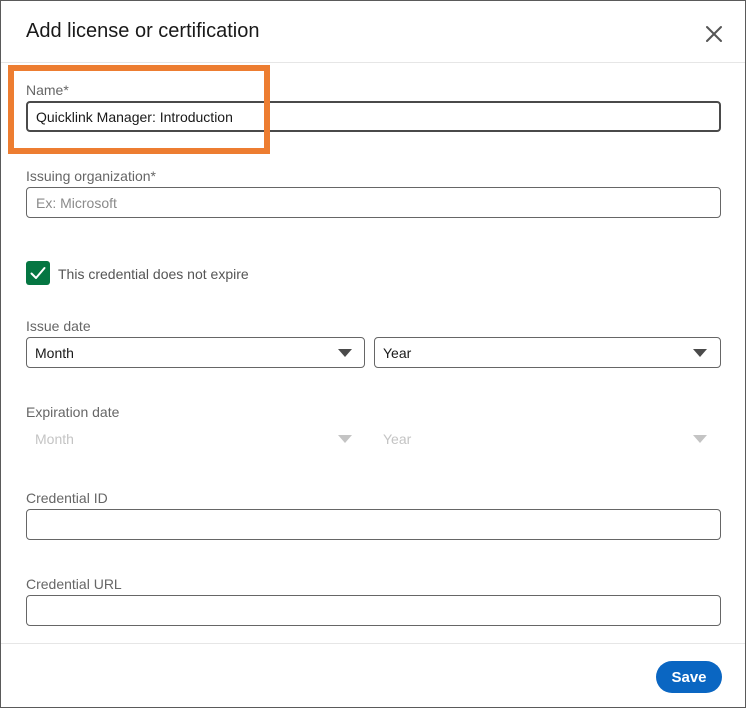  What do you see at coordinates (54, 353) in the screenshot?
I see `issue-month-value: Month` at bounding box center [54, 353].